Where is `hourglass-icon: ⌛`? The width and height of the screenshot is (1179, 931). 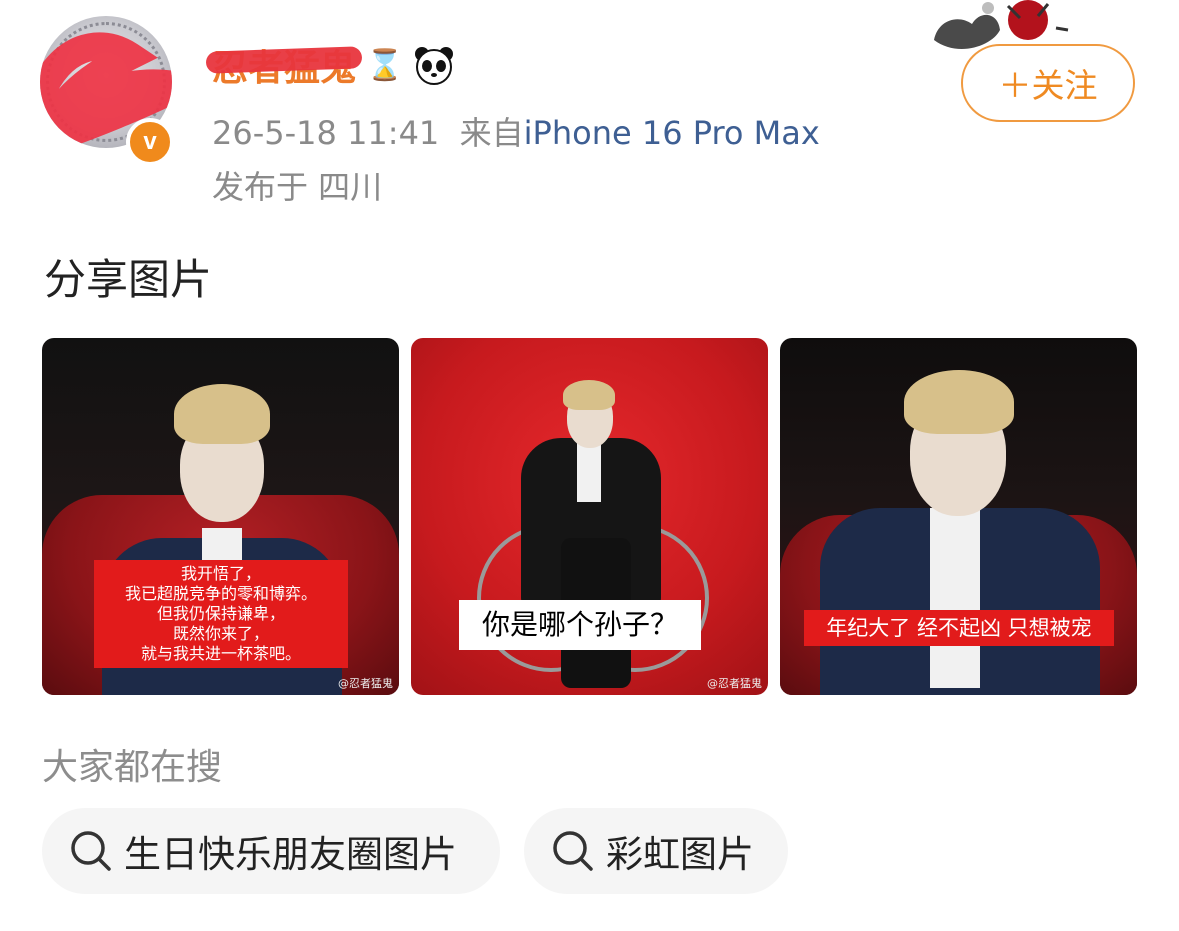 hourglass-icon: ⌛ is located at coordinates (385, 65).